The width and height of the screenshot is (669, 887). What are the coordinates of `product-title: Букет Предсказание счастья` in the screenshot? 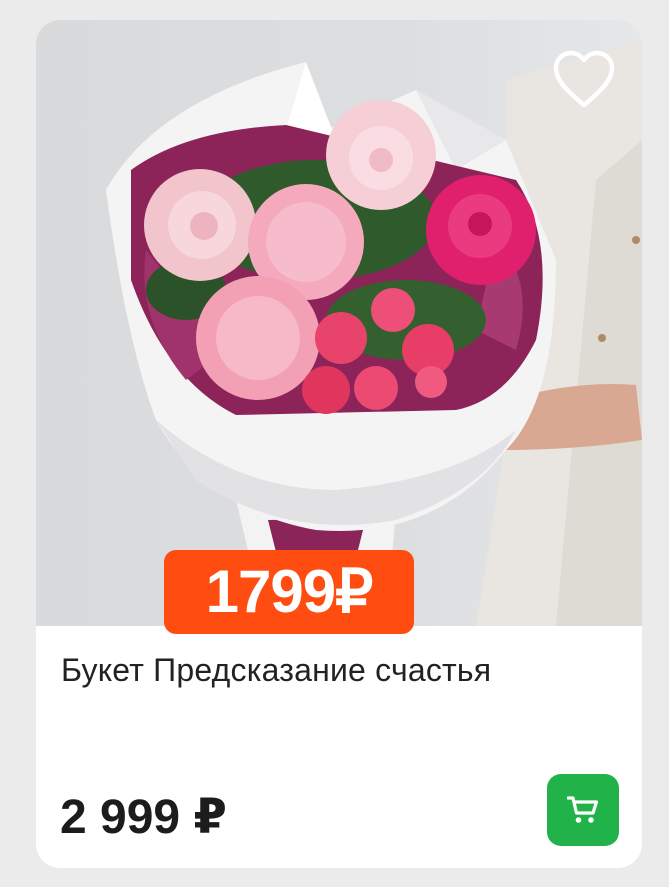 It's located at (341, 670).